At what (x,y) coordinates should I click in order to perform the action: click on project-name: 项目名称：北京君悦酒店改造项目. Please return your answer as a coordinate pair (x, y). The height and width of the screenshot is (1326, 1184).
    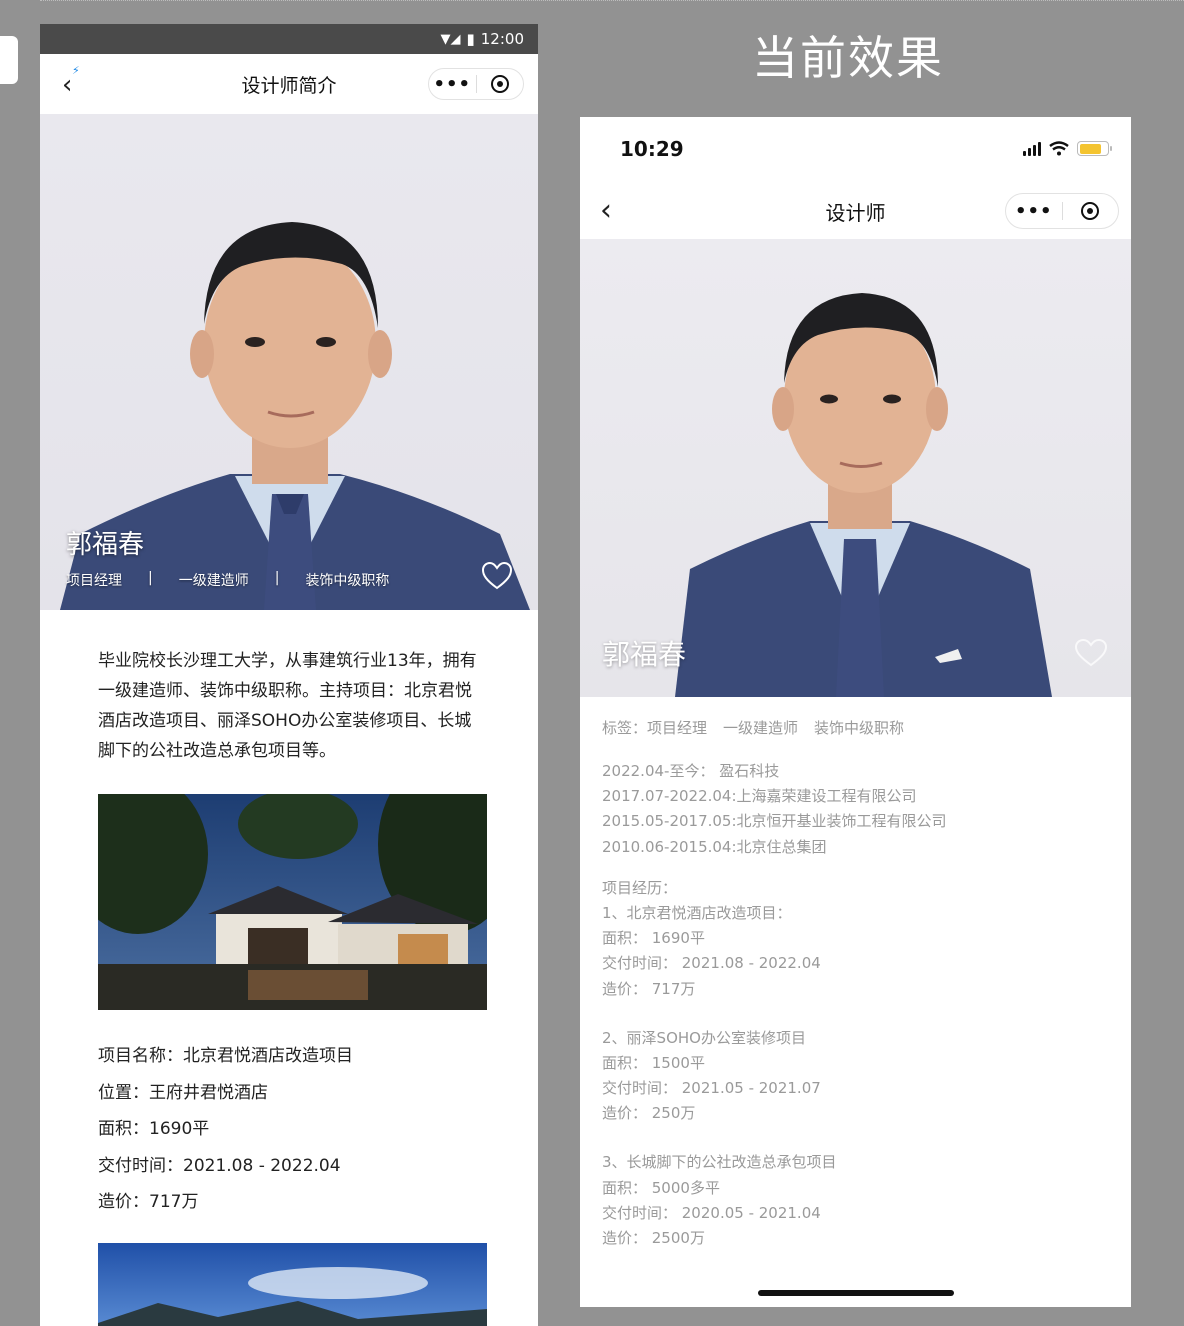
    Looking at the image, I should click on (225, 1056).